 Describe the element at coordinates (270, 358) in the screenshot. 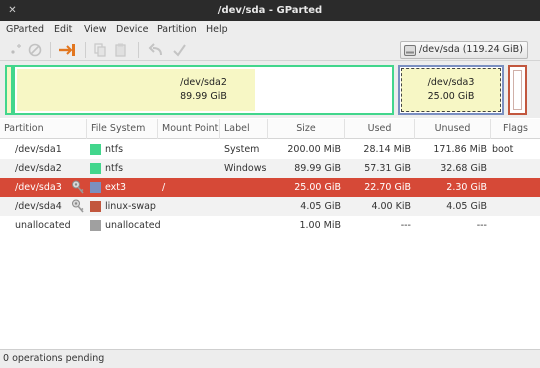

I see `status-bar: 0 operations pending` at that location.